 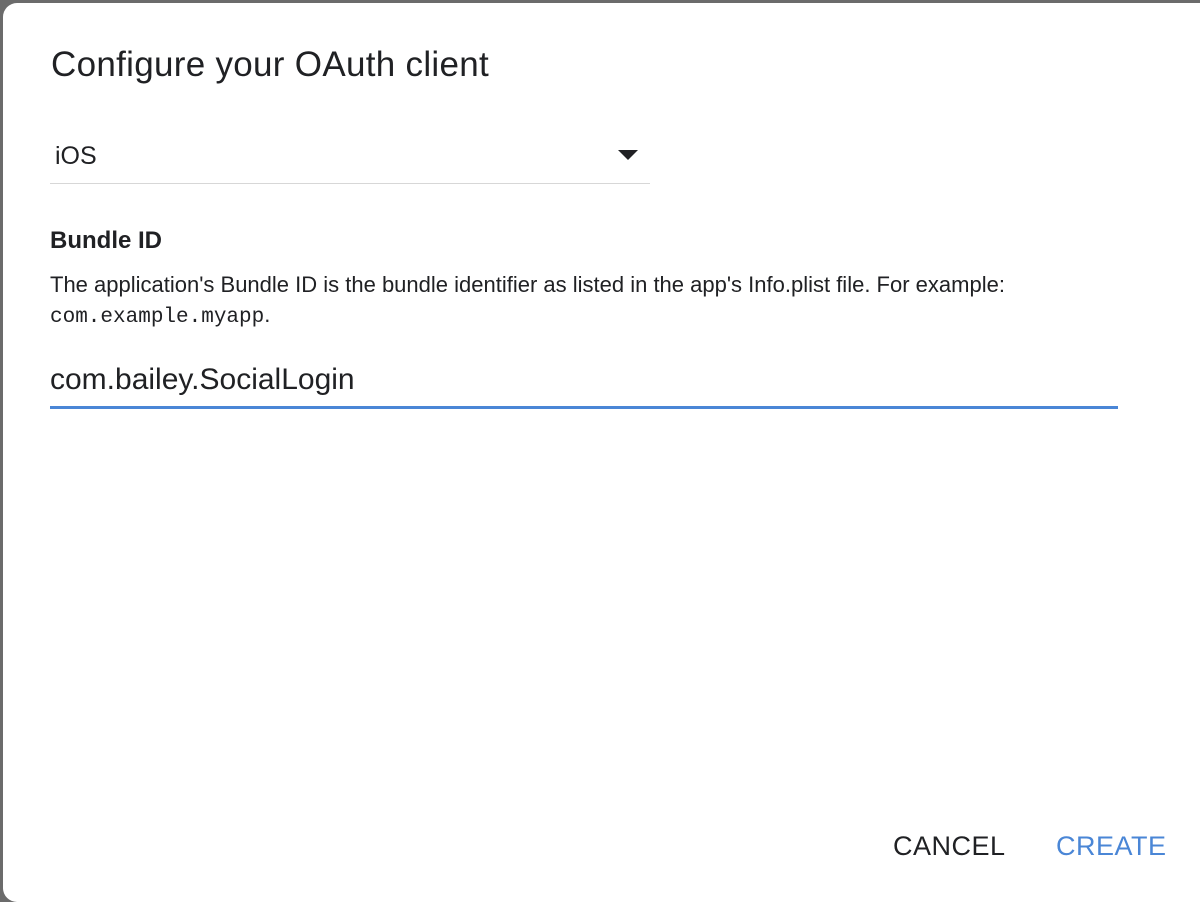 I want to click on bundle-id-field, so click(x=584, y=382).